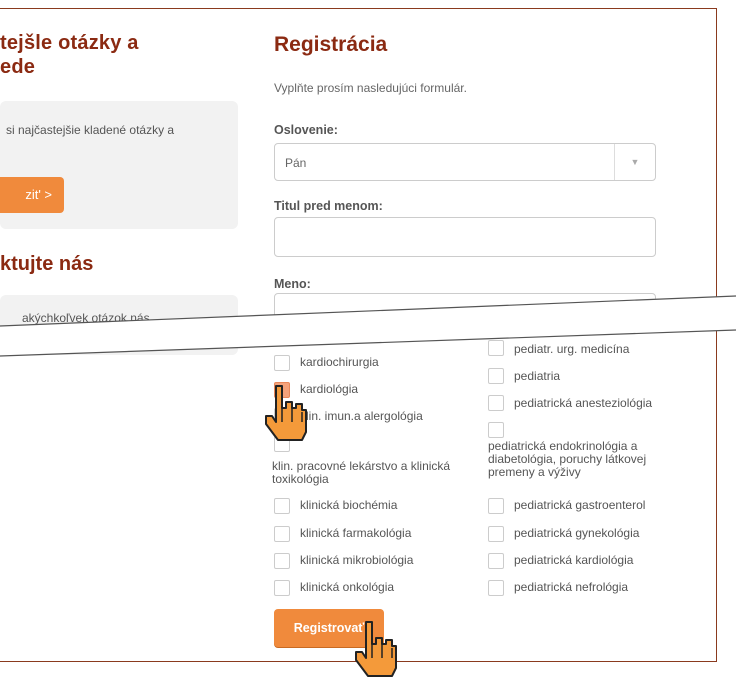 The height and width of the screenshot is (681, 736). What do you see at coordinates (331, 44) in the screenshot?
I see `registration-title: Registrácia` at bounding box center [331, 44].